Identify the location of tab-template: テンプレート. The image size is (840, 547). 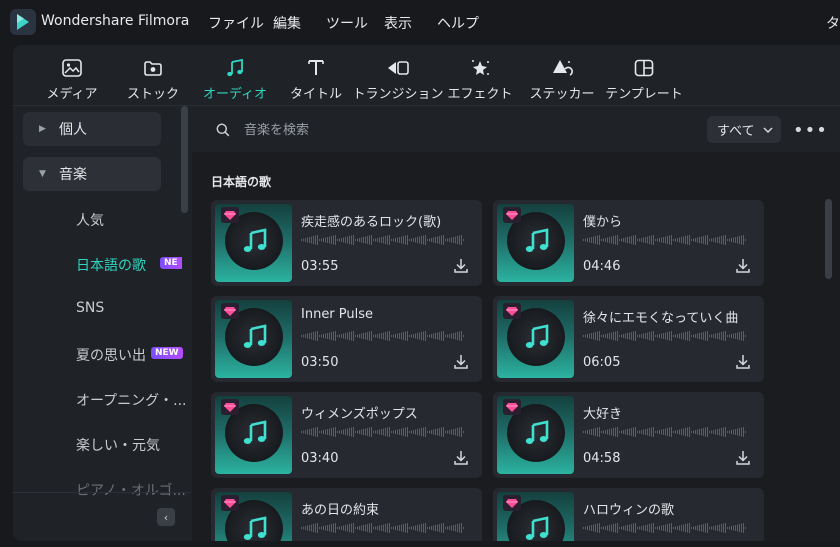
(644, 75).